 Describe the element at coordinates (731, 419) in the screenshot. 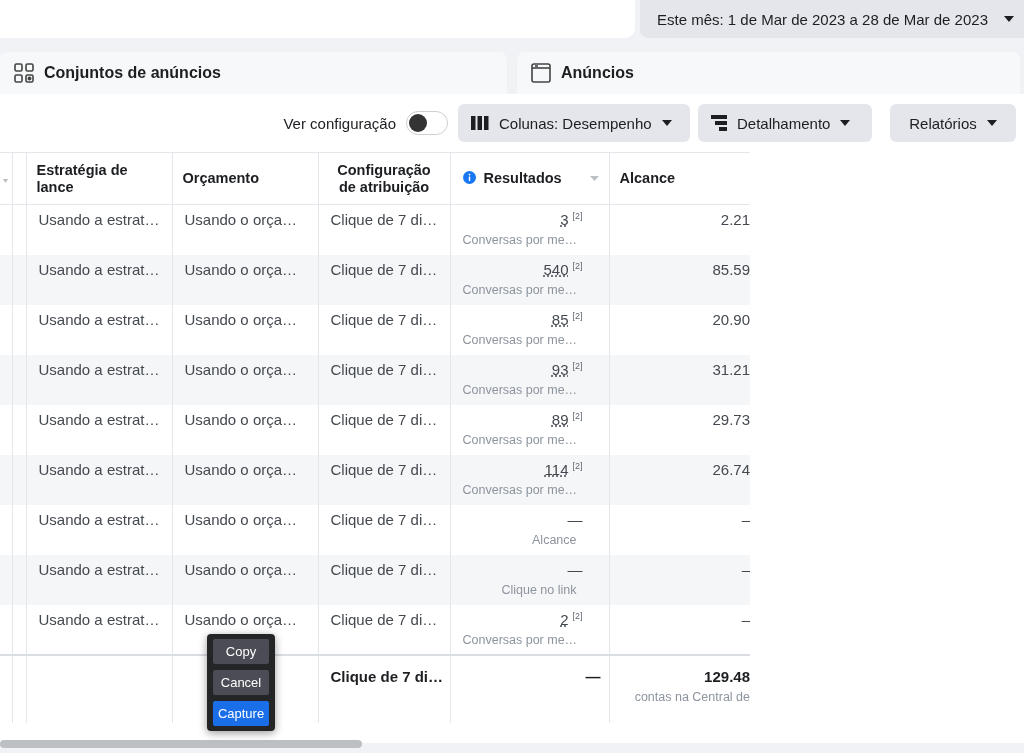

I see `table-cell: 29.73` at that location.